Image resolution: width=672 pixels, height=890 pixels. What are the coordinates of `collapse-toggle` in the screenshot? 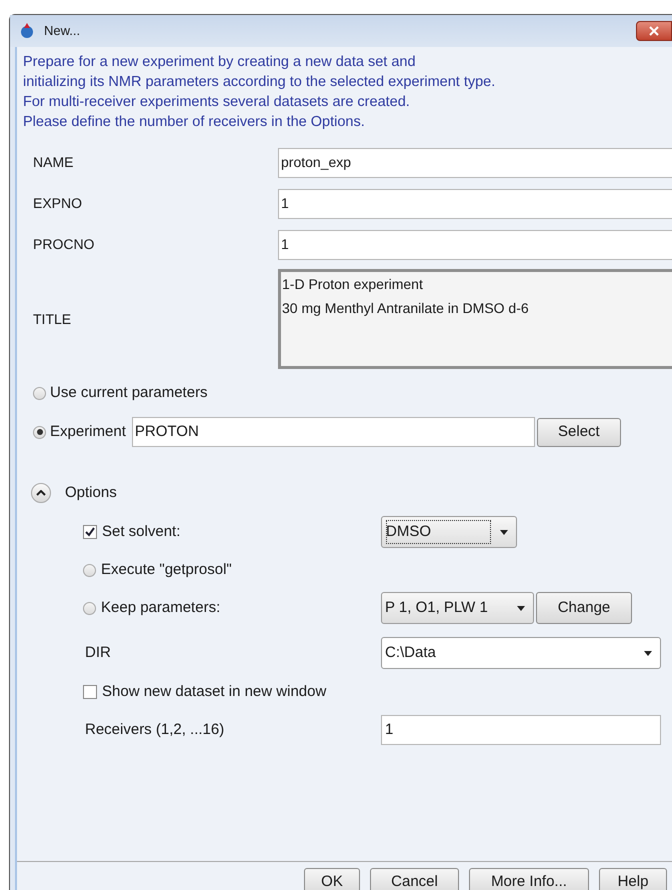 It's located at (41, 493).